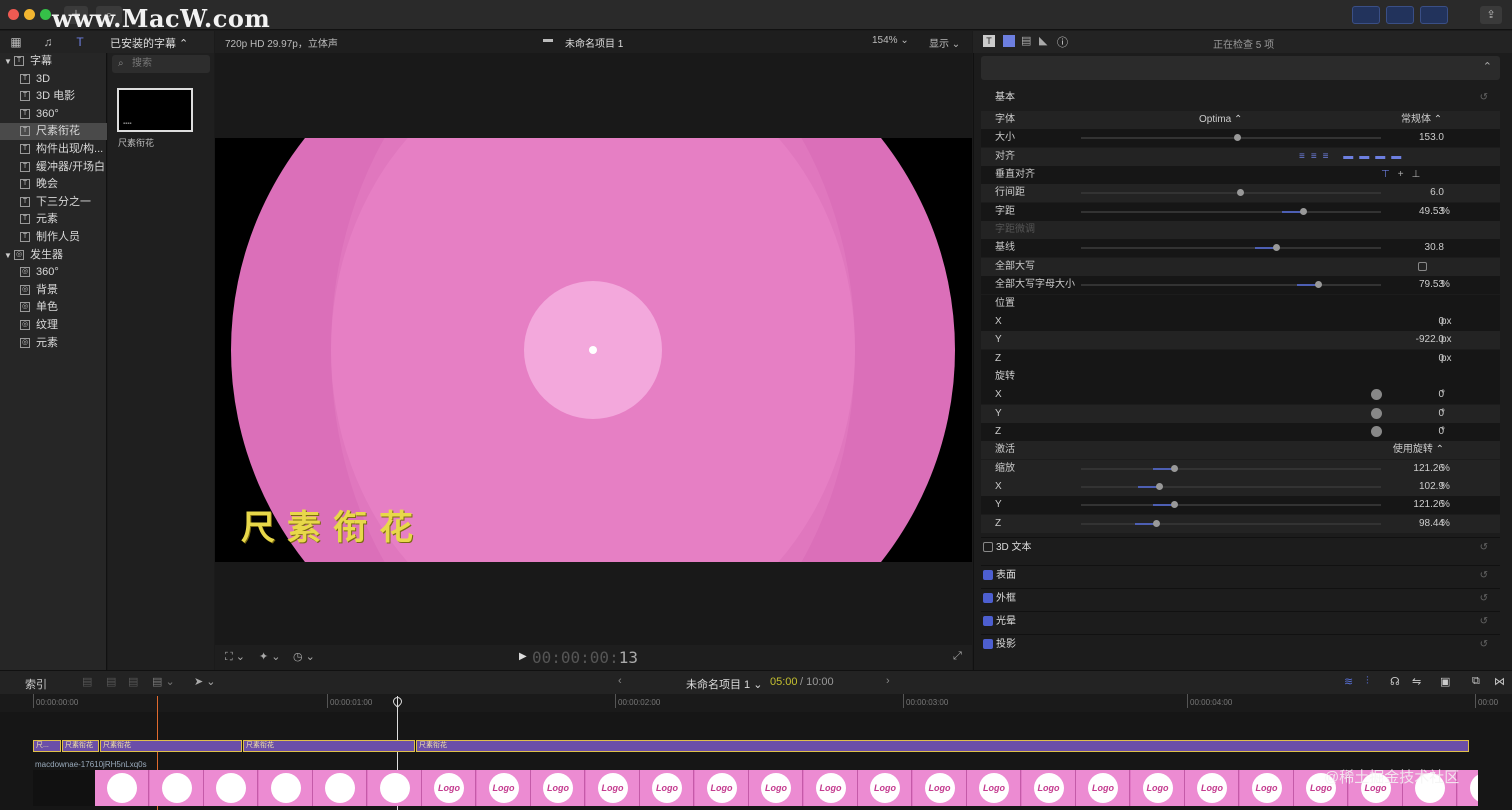 The width and height of the screenshot is (1512, 810). What do you see at coordinates (1353, 157) in the screenshot?
I see `alignment-buttons: ≡≡≡ ▬▬▬▬` at bounding box center [1353, 157].